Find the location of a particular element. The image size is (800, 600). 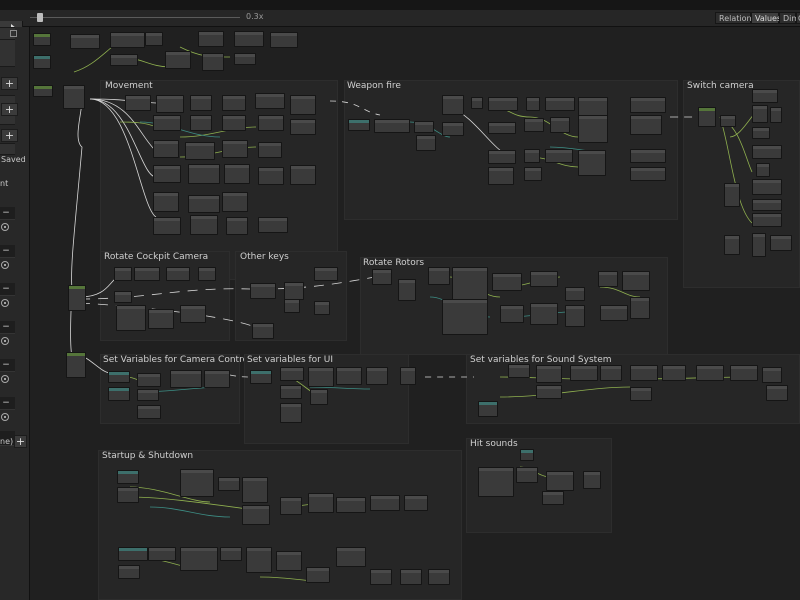

add-variable-button: + is located at coordinates (20, 441).